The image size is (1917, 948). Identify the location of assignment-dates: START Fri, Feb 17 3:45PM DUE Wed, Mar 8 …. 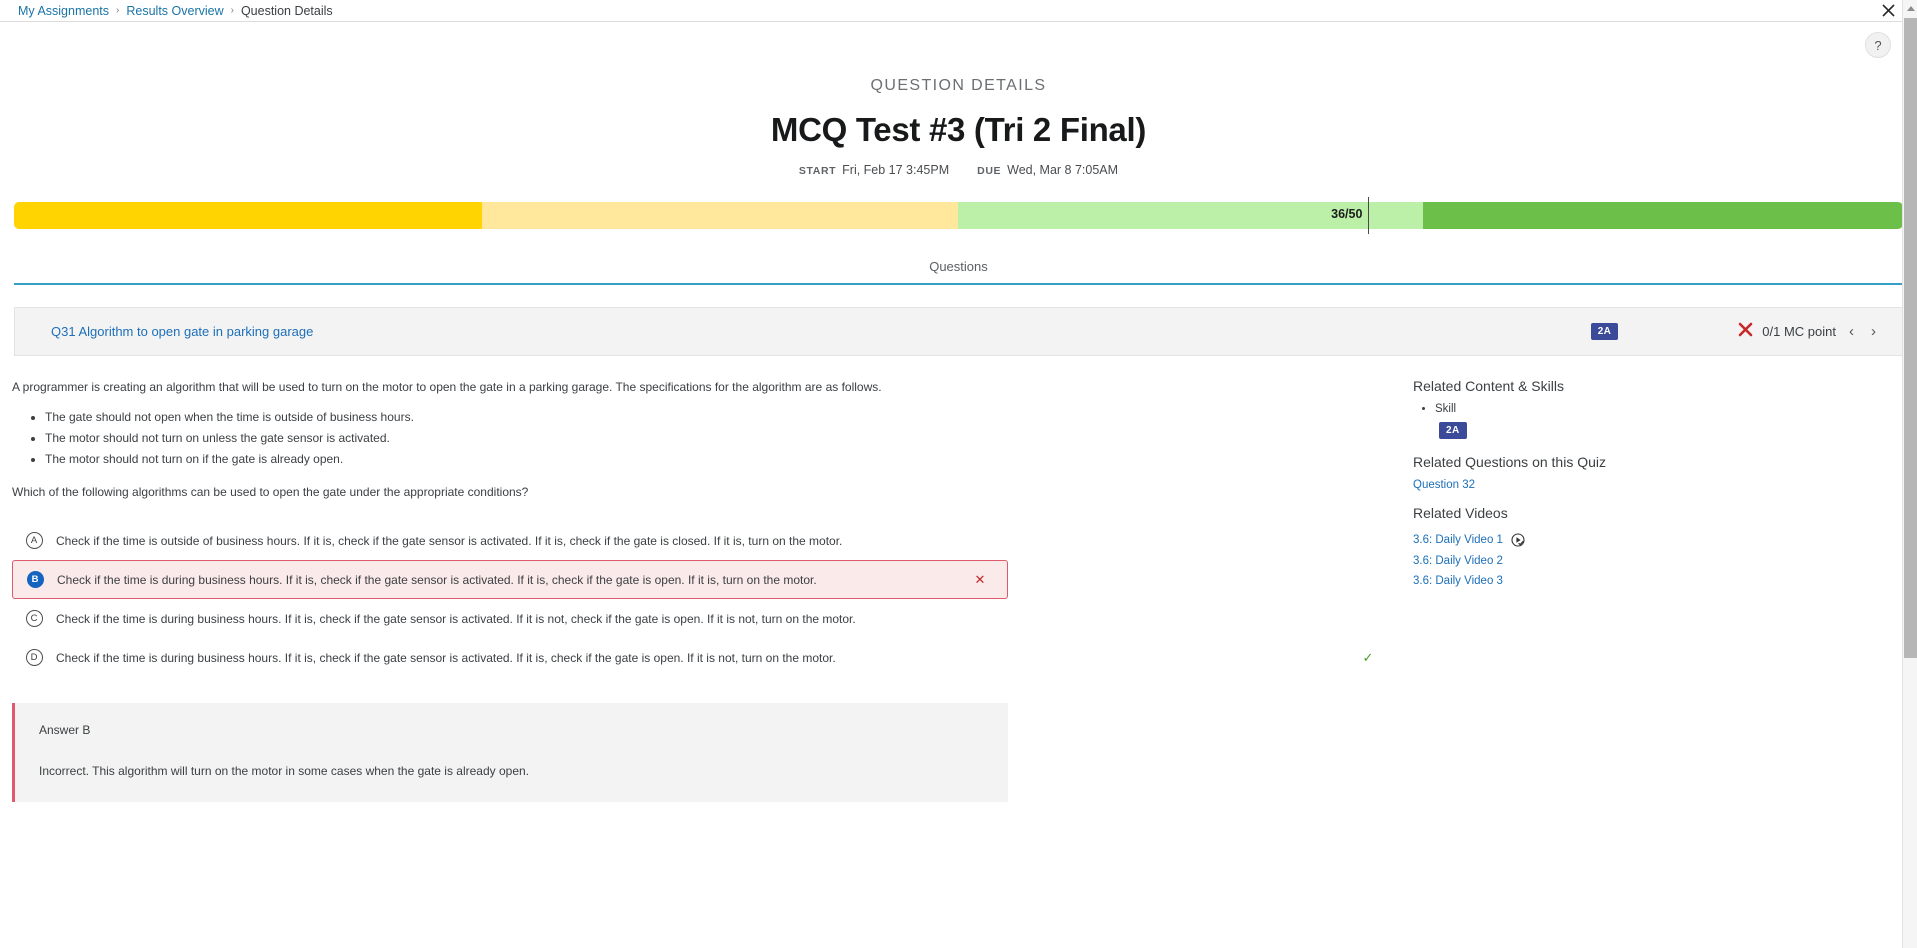
(958, 170).